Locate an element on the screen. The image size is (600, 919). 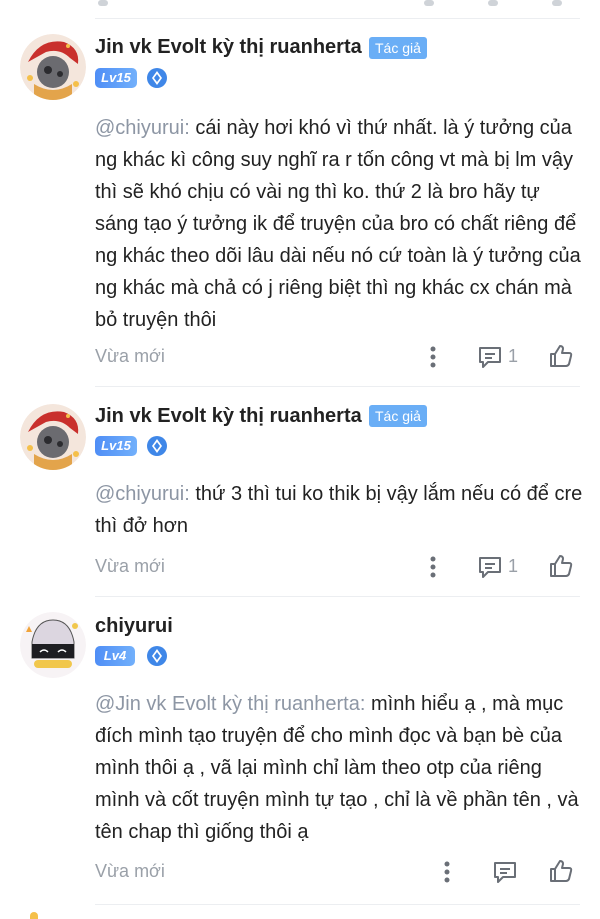
mention-link: @Jin vk Evolt kỳ thị ruanherta: is located at coordinates (230, 704).